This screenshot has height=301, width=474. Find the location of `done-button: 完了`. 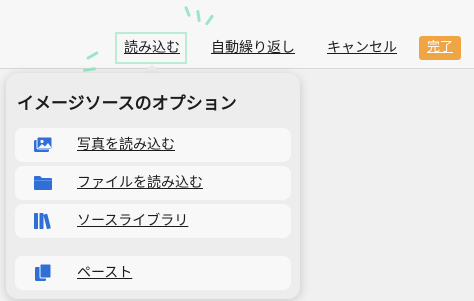

done-button: 完了 is located at coordinates (440, 48).